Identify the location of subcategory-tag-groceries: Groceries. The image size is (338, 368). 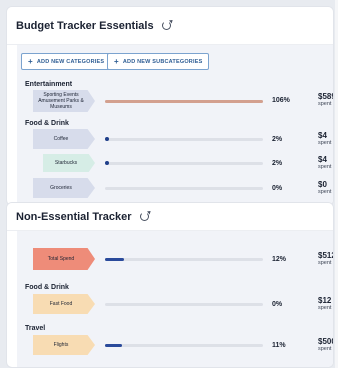
(64, 188).